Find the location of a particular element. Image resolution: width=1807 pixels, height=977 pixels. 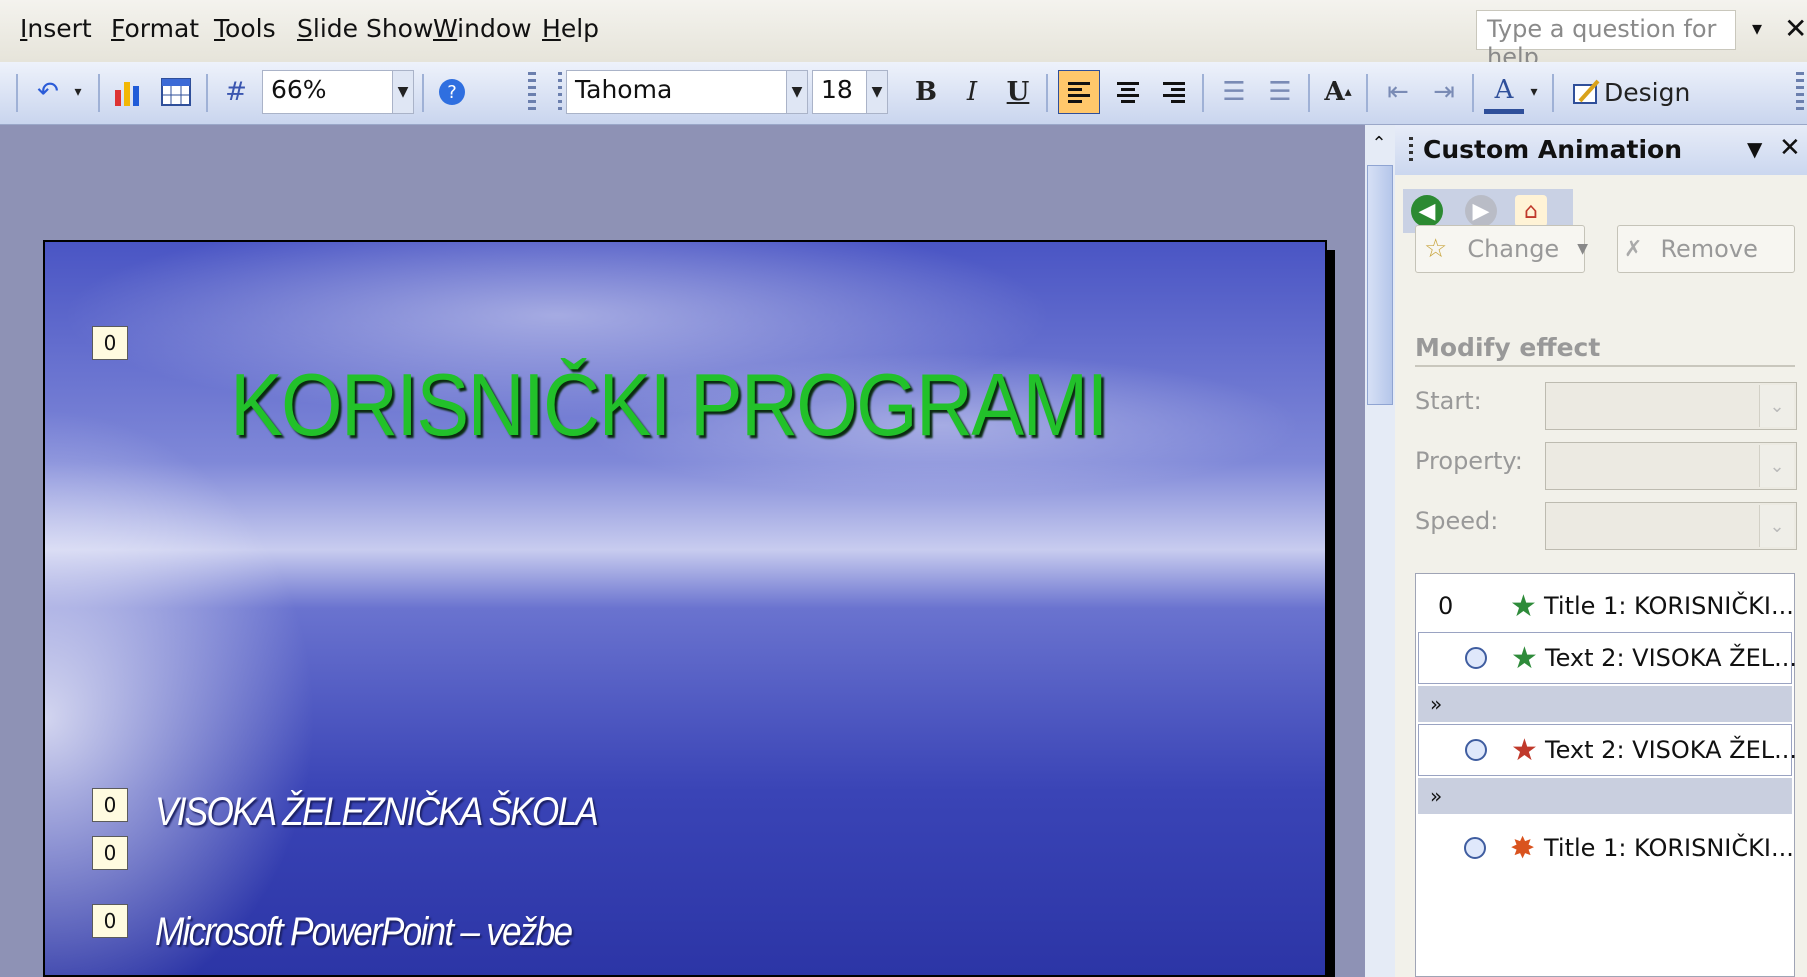

task-pane-header: Custom Animation ▼ ✕ is located at coordinates (1601, 150).